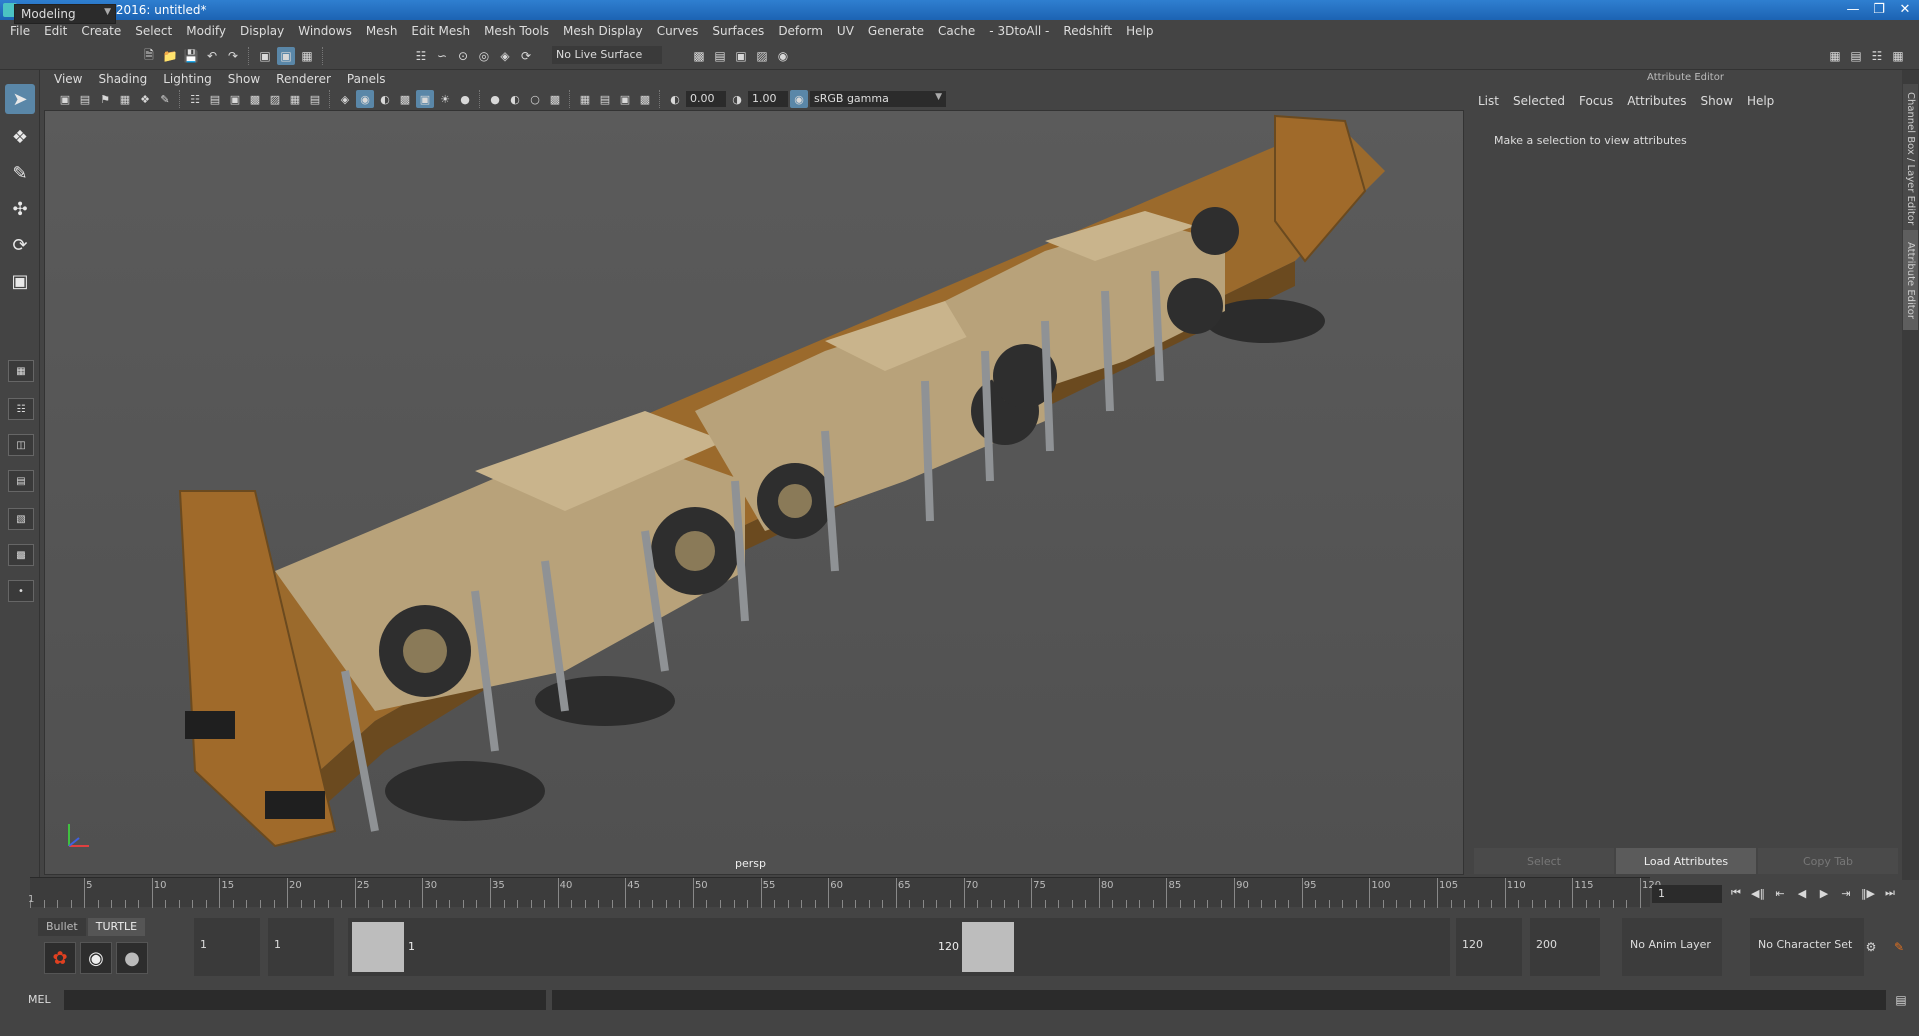 The width and height of the screenshot is (1919, 1036). Describe the element at coordinates (1019, 31) in the screenshot. I see `menu-3dtoall: - 3DtoAll -` at that location.